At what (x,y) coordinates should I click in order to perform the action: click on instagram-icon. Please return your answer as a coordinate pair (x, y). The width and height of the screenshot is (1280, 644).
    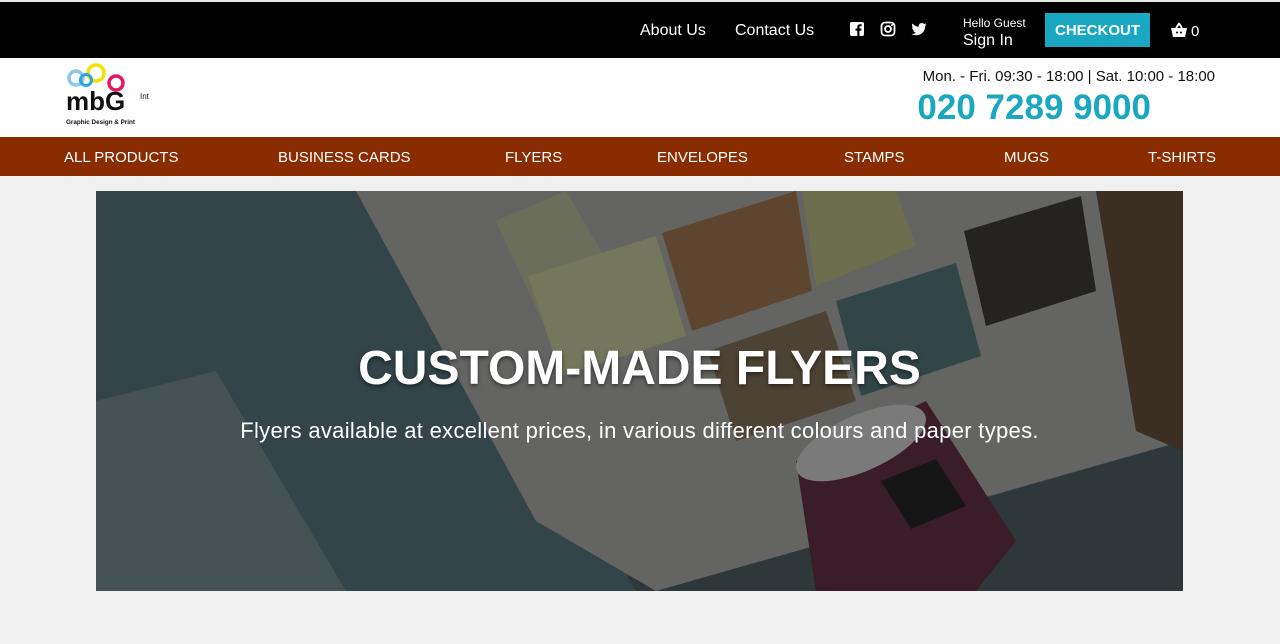
    Looking at the image, I should click on (888, 29).